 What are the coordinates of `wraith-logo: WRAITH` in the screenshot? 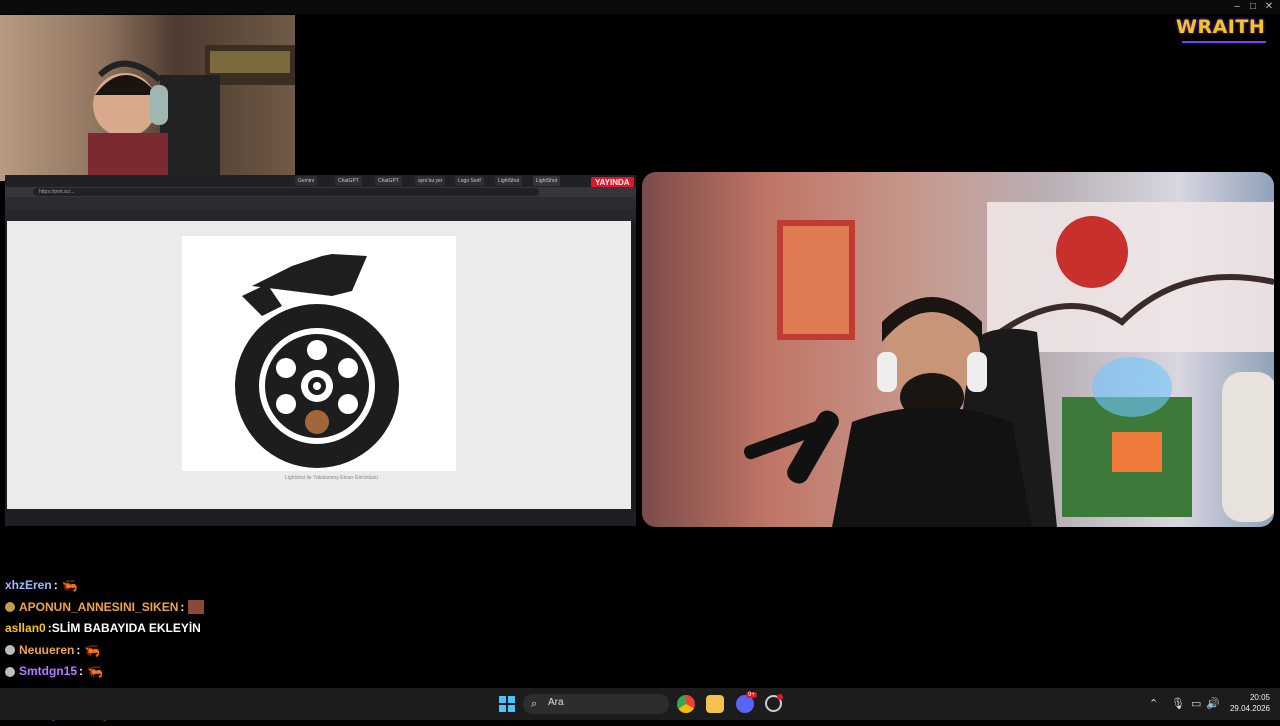 It's located at (1224, 30).